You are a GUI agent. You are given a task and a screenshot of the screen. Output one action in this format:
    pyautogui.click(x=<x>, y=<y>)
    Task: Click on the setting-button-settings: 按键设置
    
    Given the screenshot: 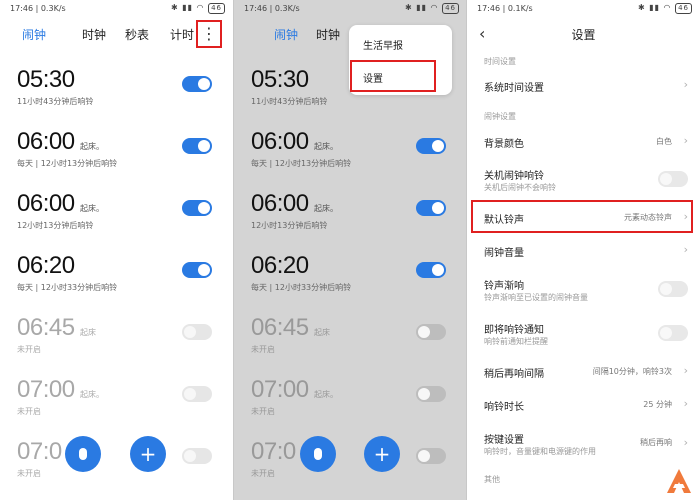 What is the action you would take?
    pyautogui.click(x=504, y=438)
    